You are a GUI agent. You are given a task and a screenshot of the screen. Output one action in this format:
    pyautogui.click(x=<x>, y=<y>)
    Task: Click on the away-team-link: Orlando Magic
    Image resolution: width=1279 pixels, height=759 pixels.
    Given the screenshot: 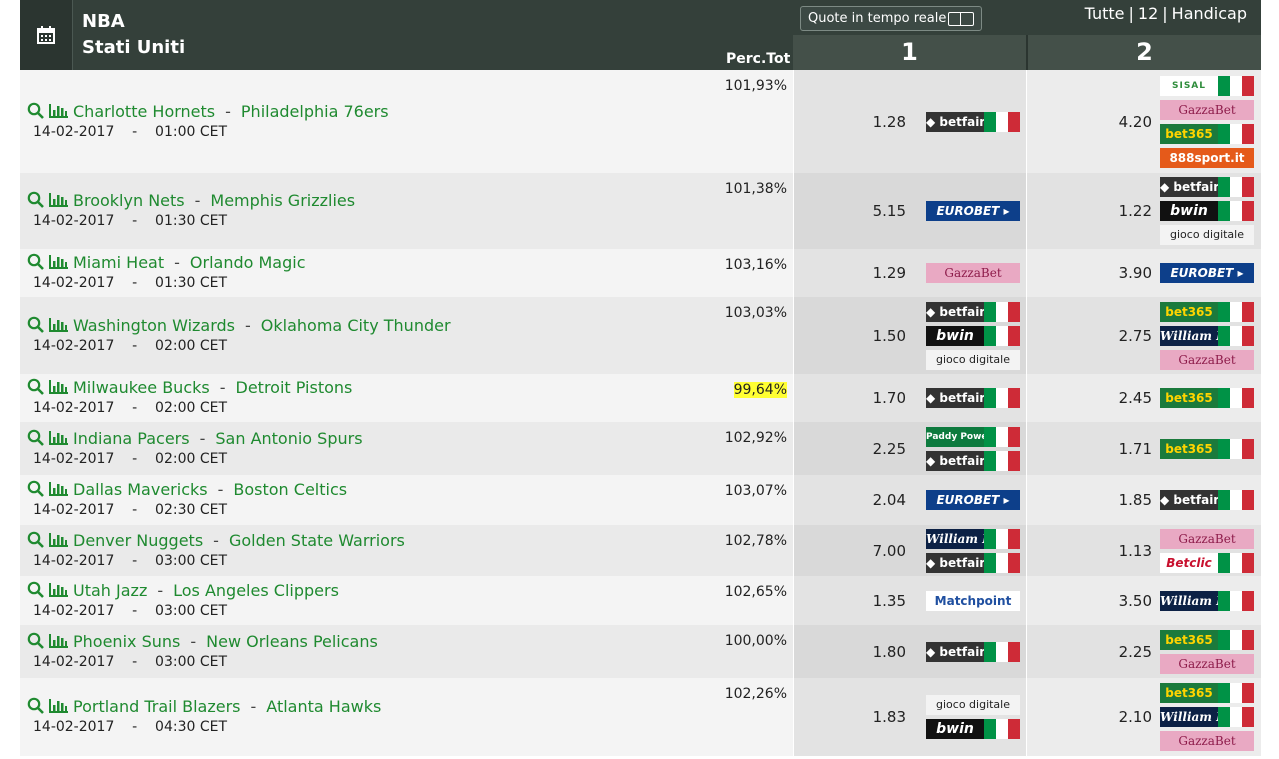 What is the action you would take?
    pyautogui.click(x=248, y=262)
    